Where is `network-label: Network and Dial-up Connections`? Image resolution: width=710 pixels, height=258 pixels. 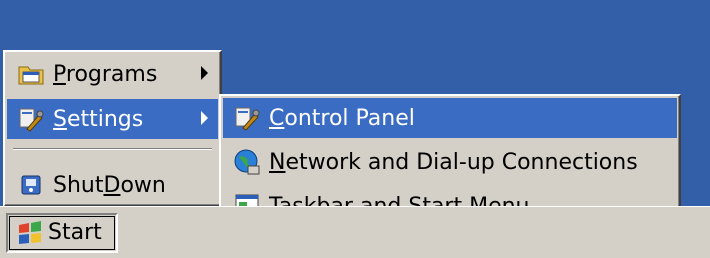
network-label: Network and Dial-up Connections is located at coordinates (453, 162).